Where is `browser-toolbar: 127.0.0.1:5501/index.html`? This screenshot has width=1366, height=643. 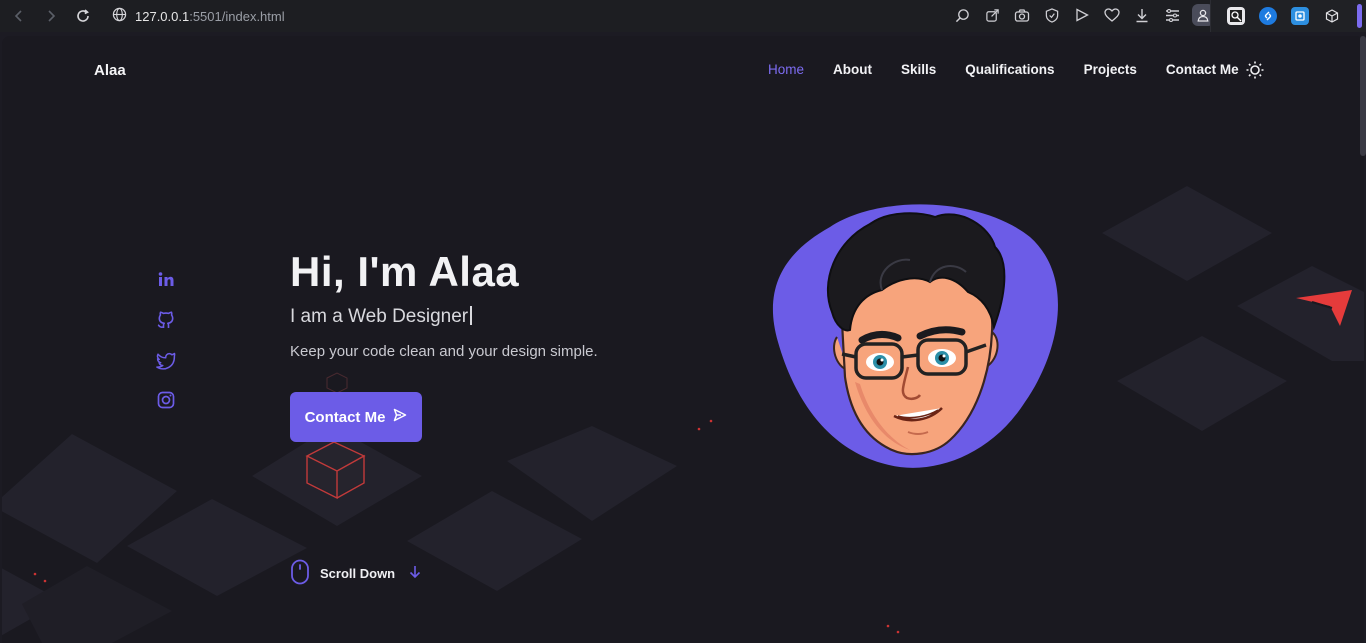
browser-toolbar: 127.0.0.1:5501/index.html is located at coordinates (683, 16).